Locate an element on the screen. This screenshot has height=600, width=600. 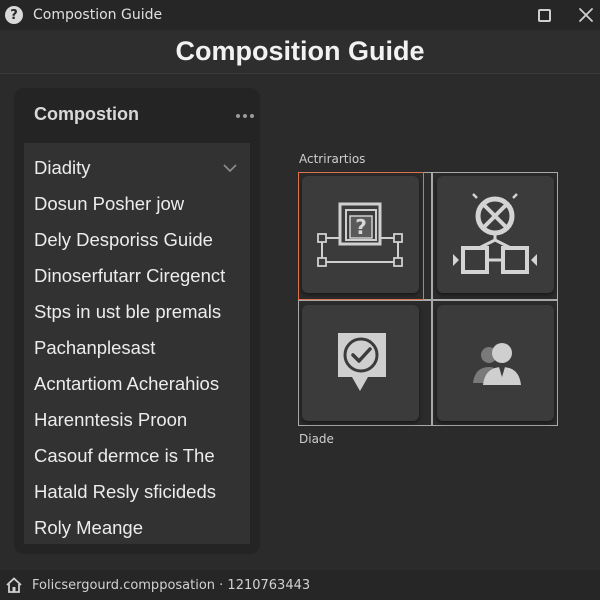
maximize-button is located at coordinates (544, 15).